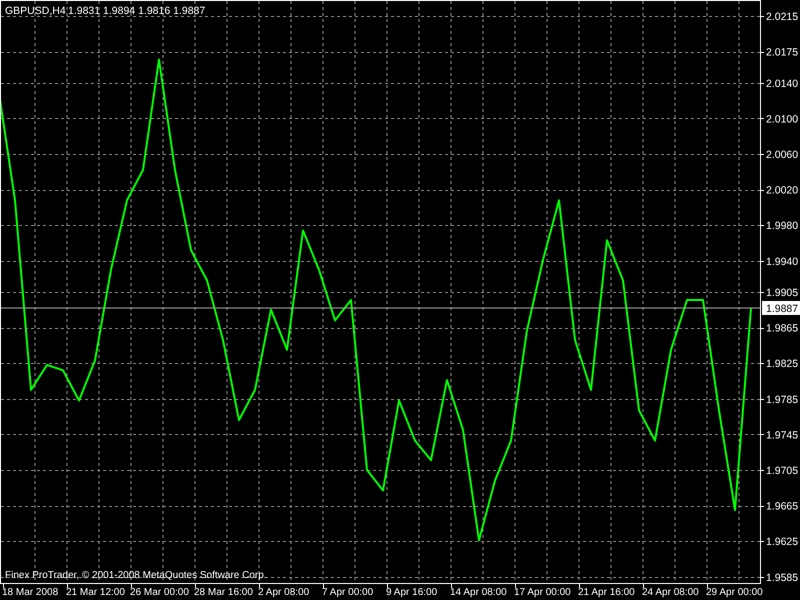 The height and width of the screenshot is (600, 800). I want to click on x-axis-label: 26 Mar 00:00, so click(159, 592).